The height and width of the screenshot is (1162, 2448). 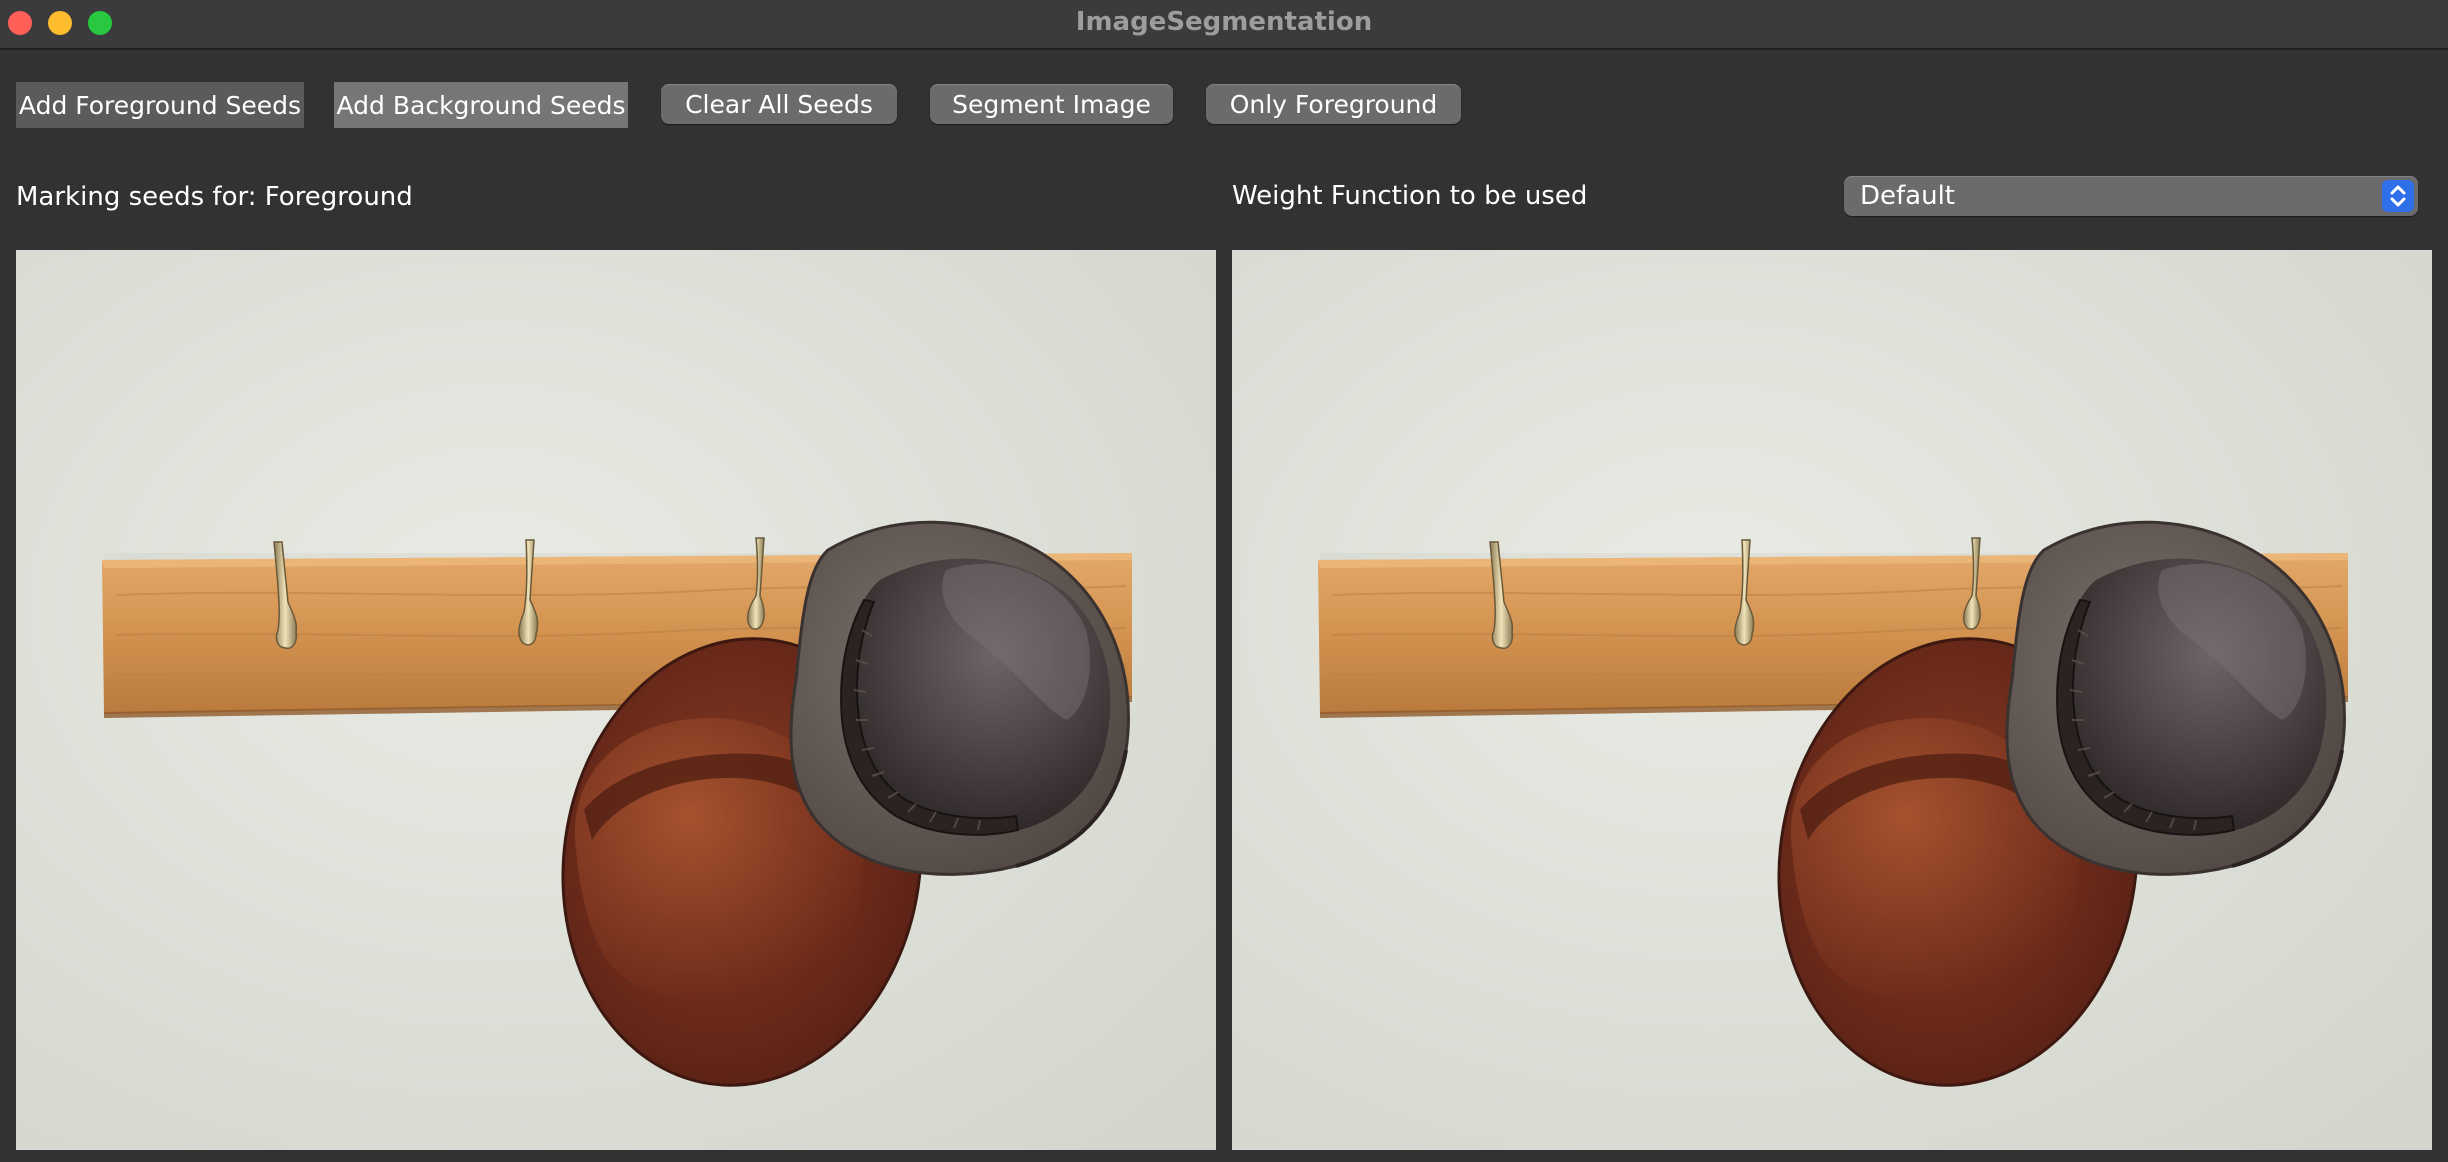 I want to click on weight-function-select: Default, so click(x=2131, y=196).